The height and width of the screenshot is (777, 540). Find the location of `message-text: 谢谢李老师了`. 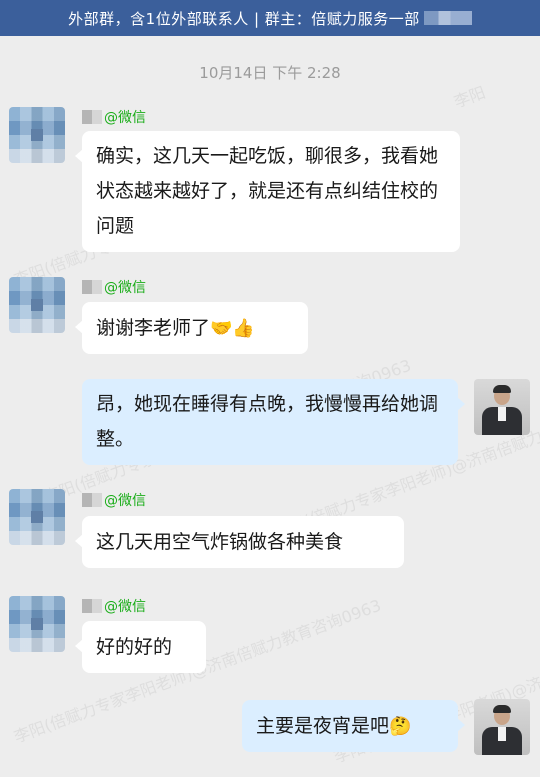

message-text: 谢谢李老师了 is located at coordinates (153, 328).